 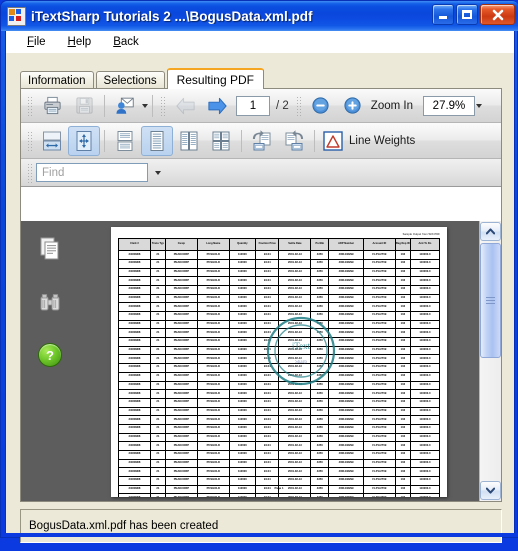 What do you see at coordinates (382, 140) in the screenshot?
I see `line-weights-label: Line Weights` at bounding box center [382, 140].